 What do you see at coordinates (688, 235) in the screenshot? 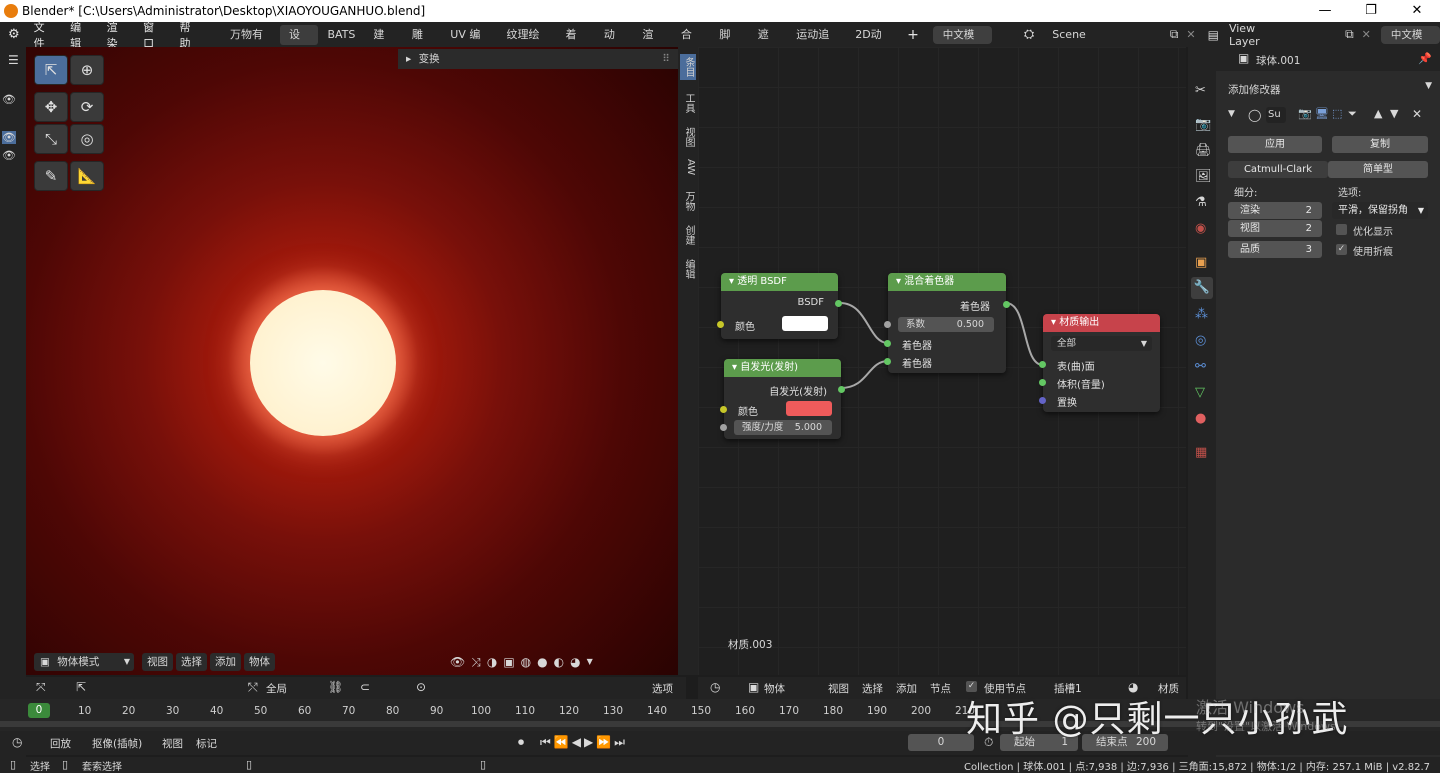
I see `tab-create: 创建` at bounding box center [688, 235].